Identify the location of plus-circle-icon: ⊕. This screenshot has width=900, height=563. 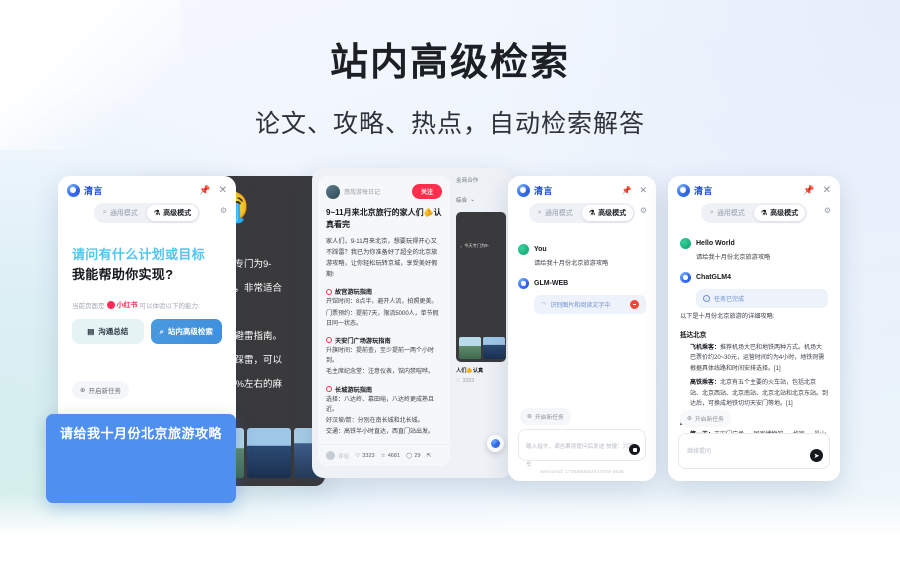
(529, 416).